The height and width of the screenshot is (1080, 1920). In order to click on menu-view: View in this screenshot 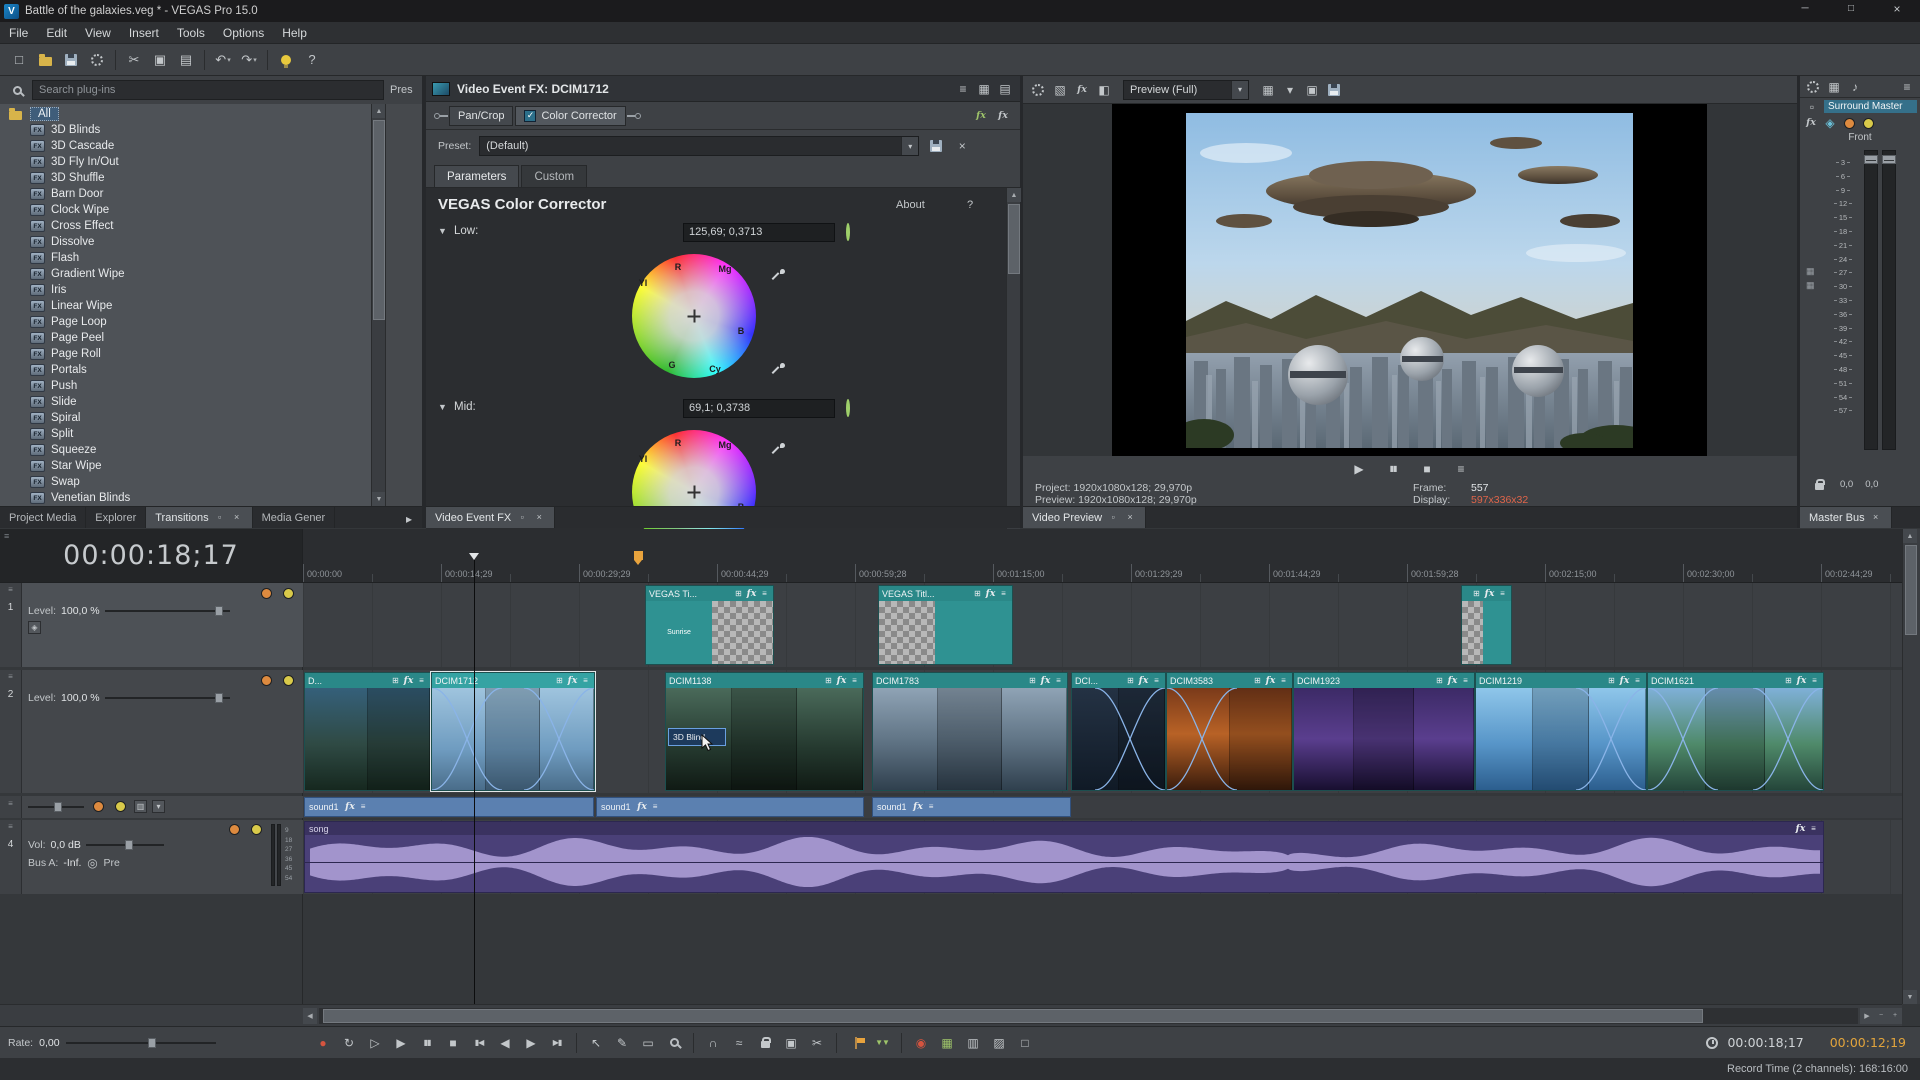, I will do `click(98, 33)`.